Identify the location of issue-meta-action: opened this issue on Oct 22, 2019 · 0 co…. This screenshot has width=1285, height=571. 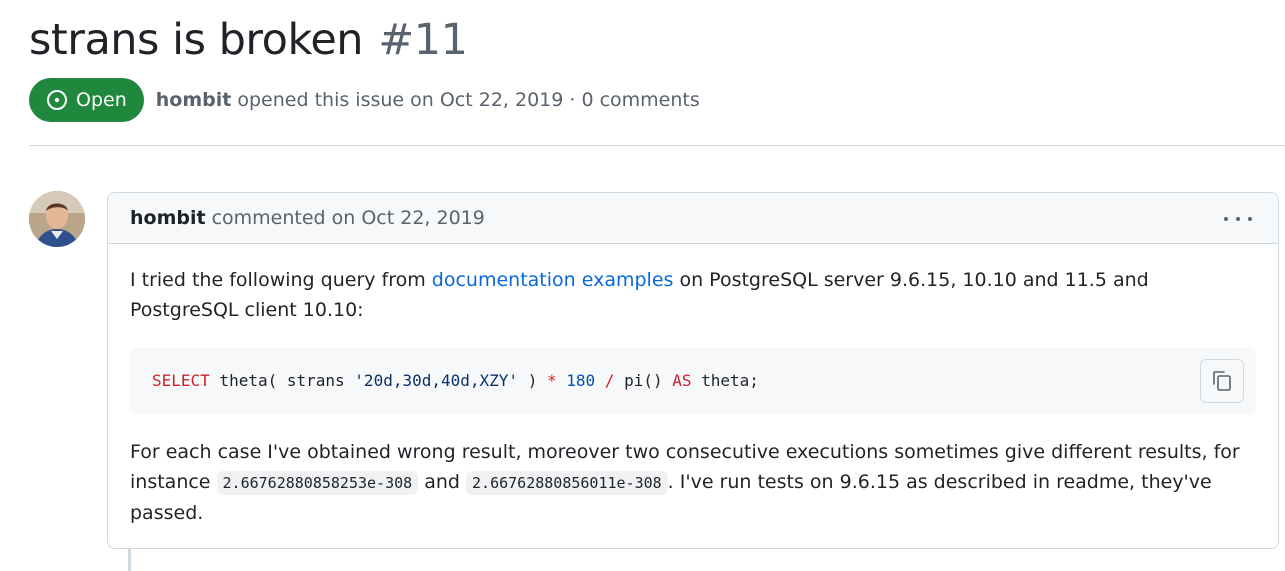
(468, 100).